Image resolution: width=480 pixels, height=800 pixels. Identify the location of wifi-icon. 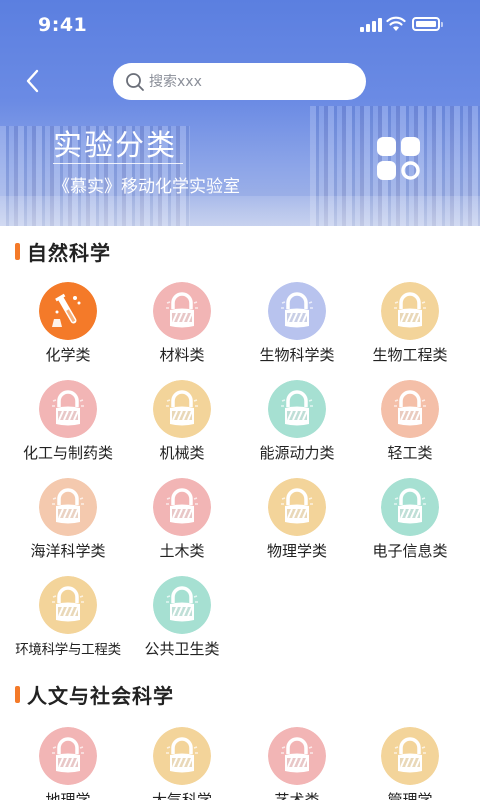
(396, 23).